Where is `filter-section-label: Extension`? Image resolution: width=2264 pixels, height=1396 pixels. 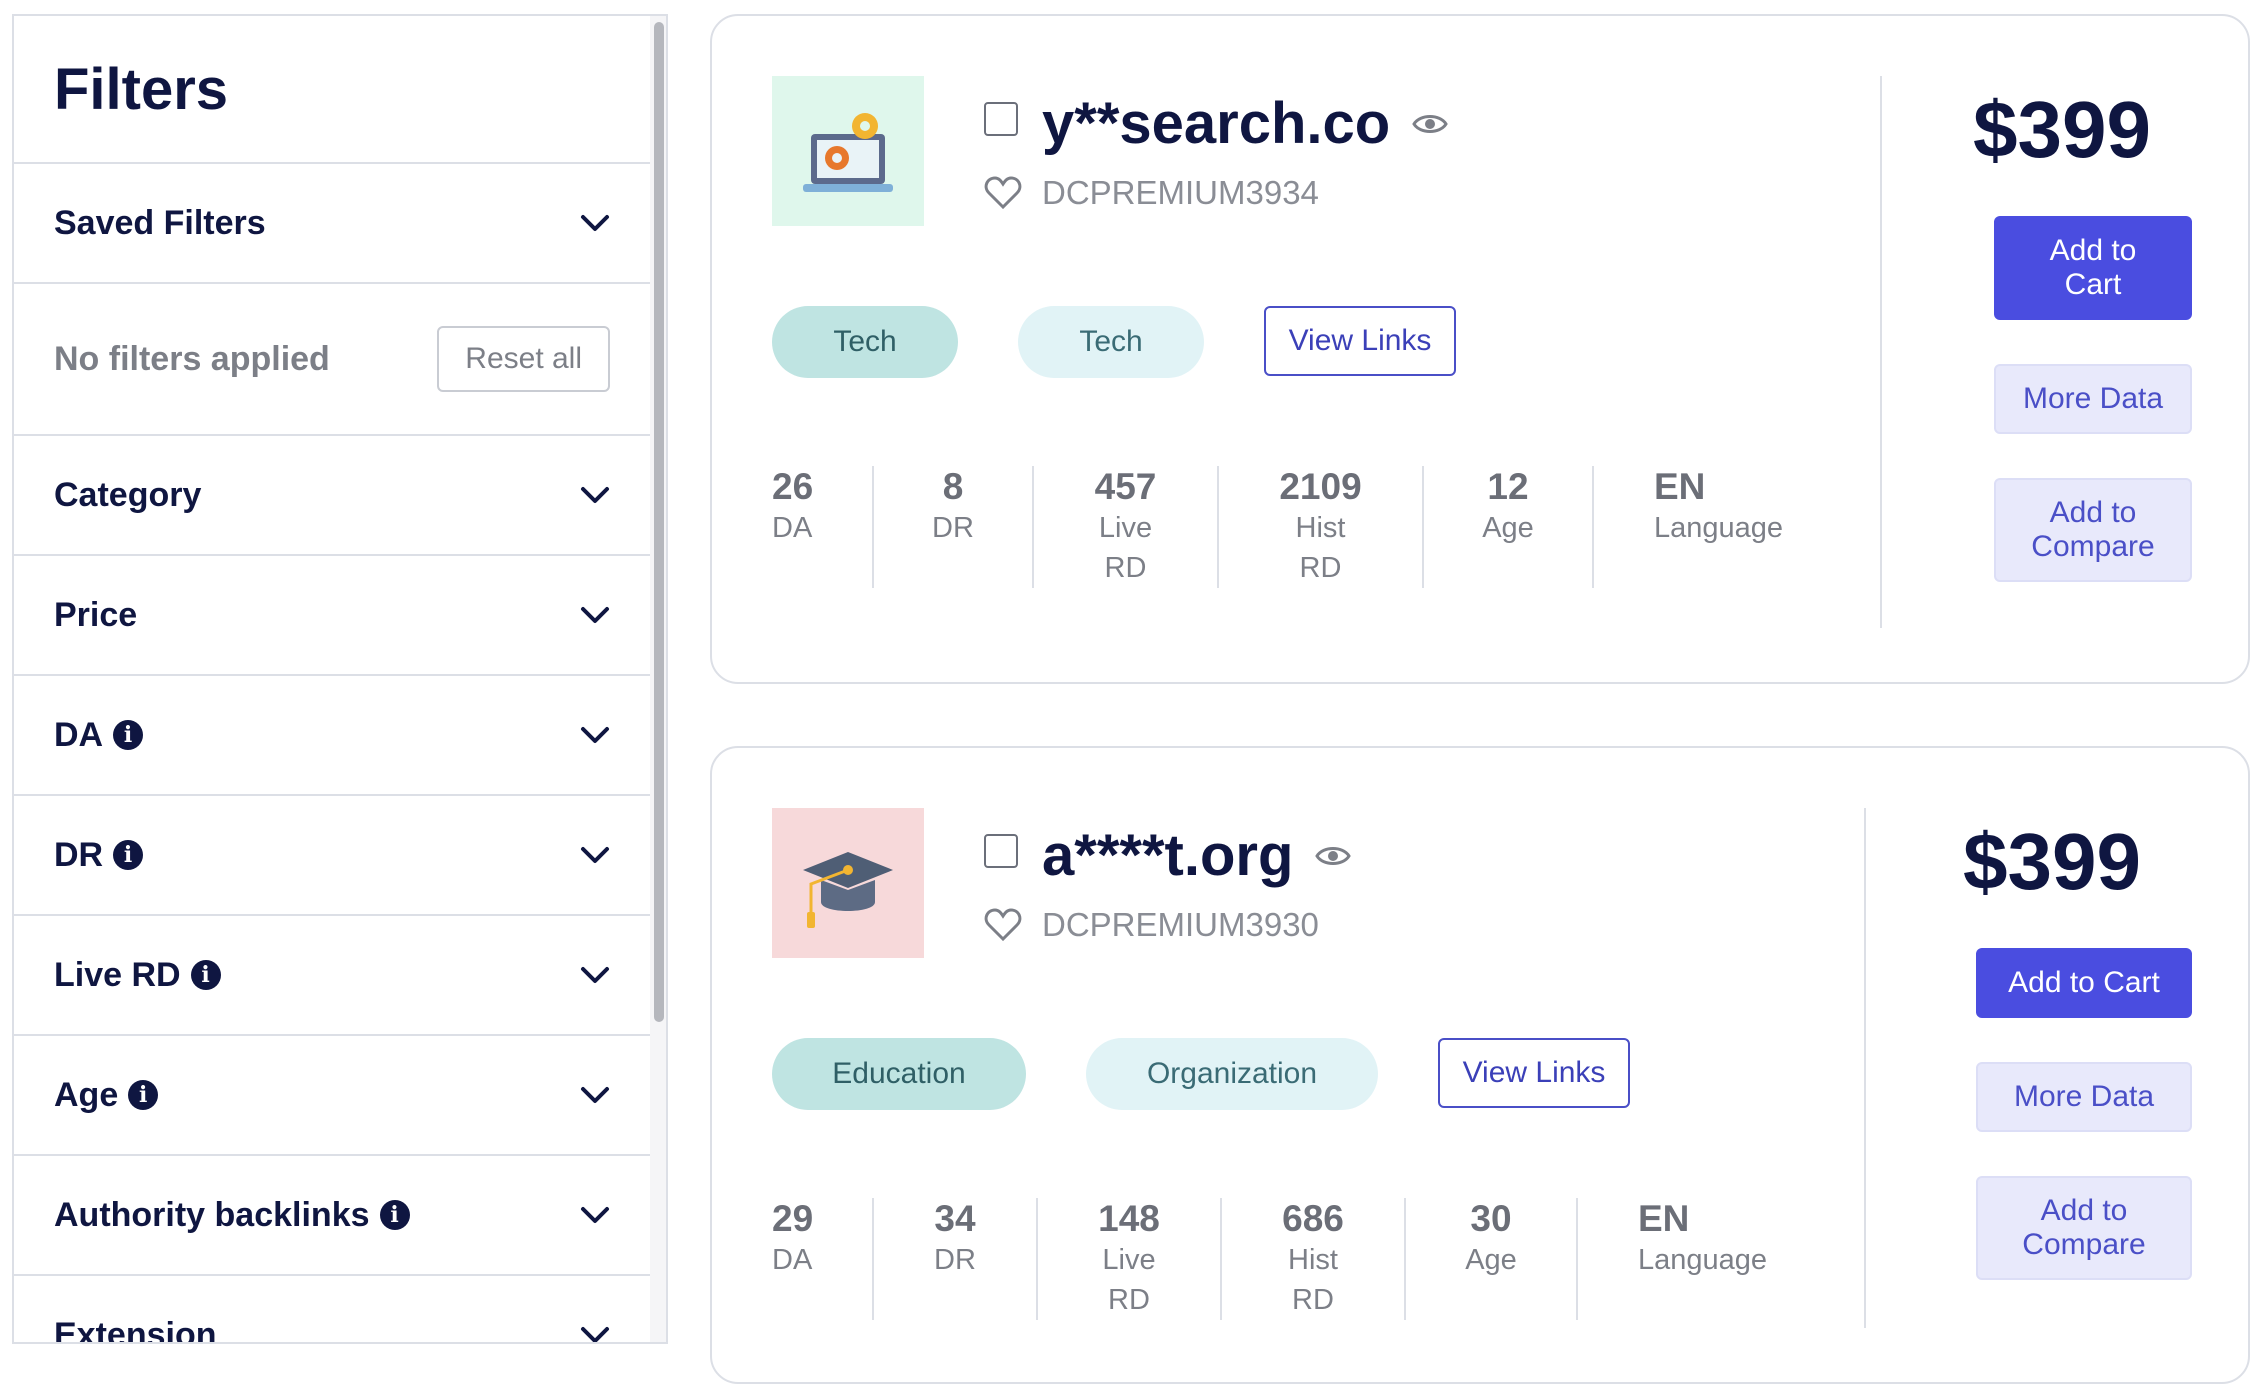 filter-section-label: Extension is located at coordinates (135, 1329).